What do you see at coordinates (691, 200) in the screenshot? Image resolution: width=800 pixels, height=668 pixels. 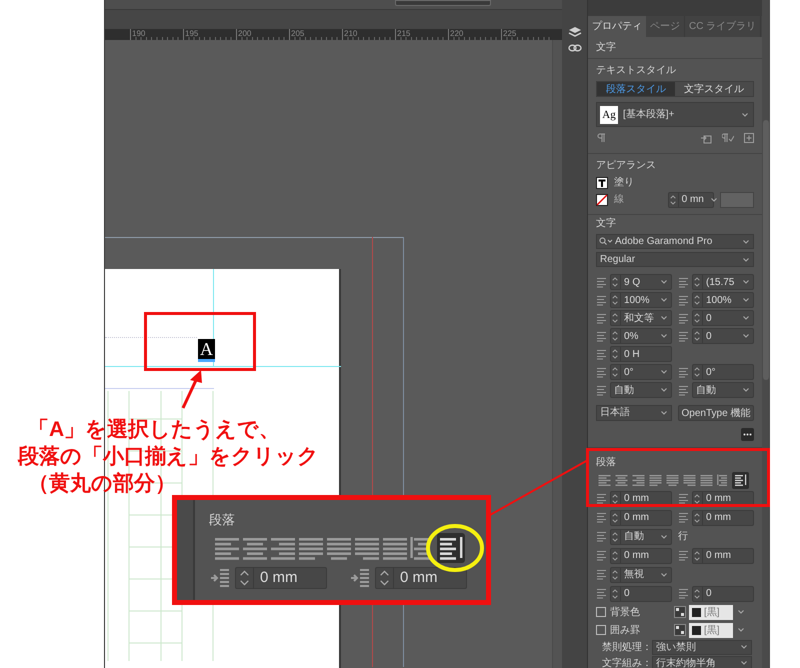 I see `number-field: 0 mn` at bounding box center [691, 200].